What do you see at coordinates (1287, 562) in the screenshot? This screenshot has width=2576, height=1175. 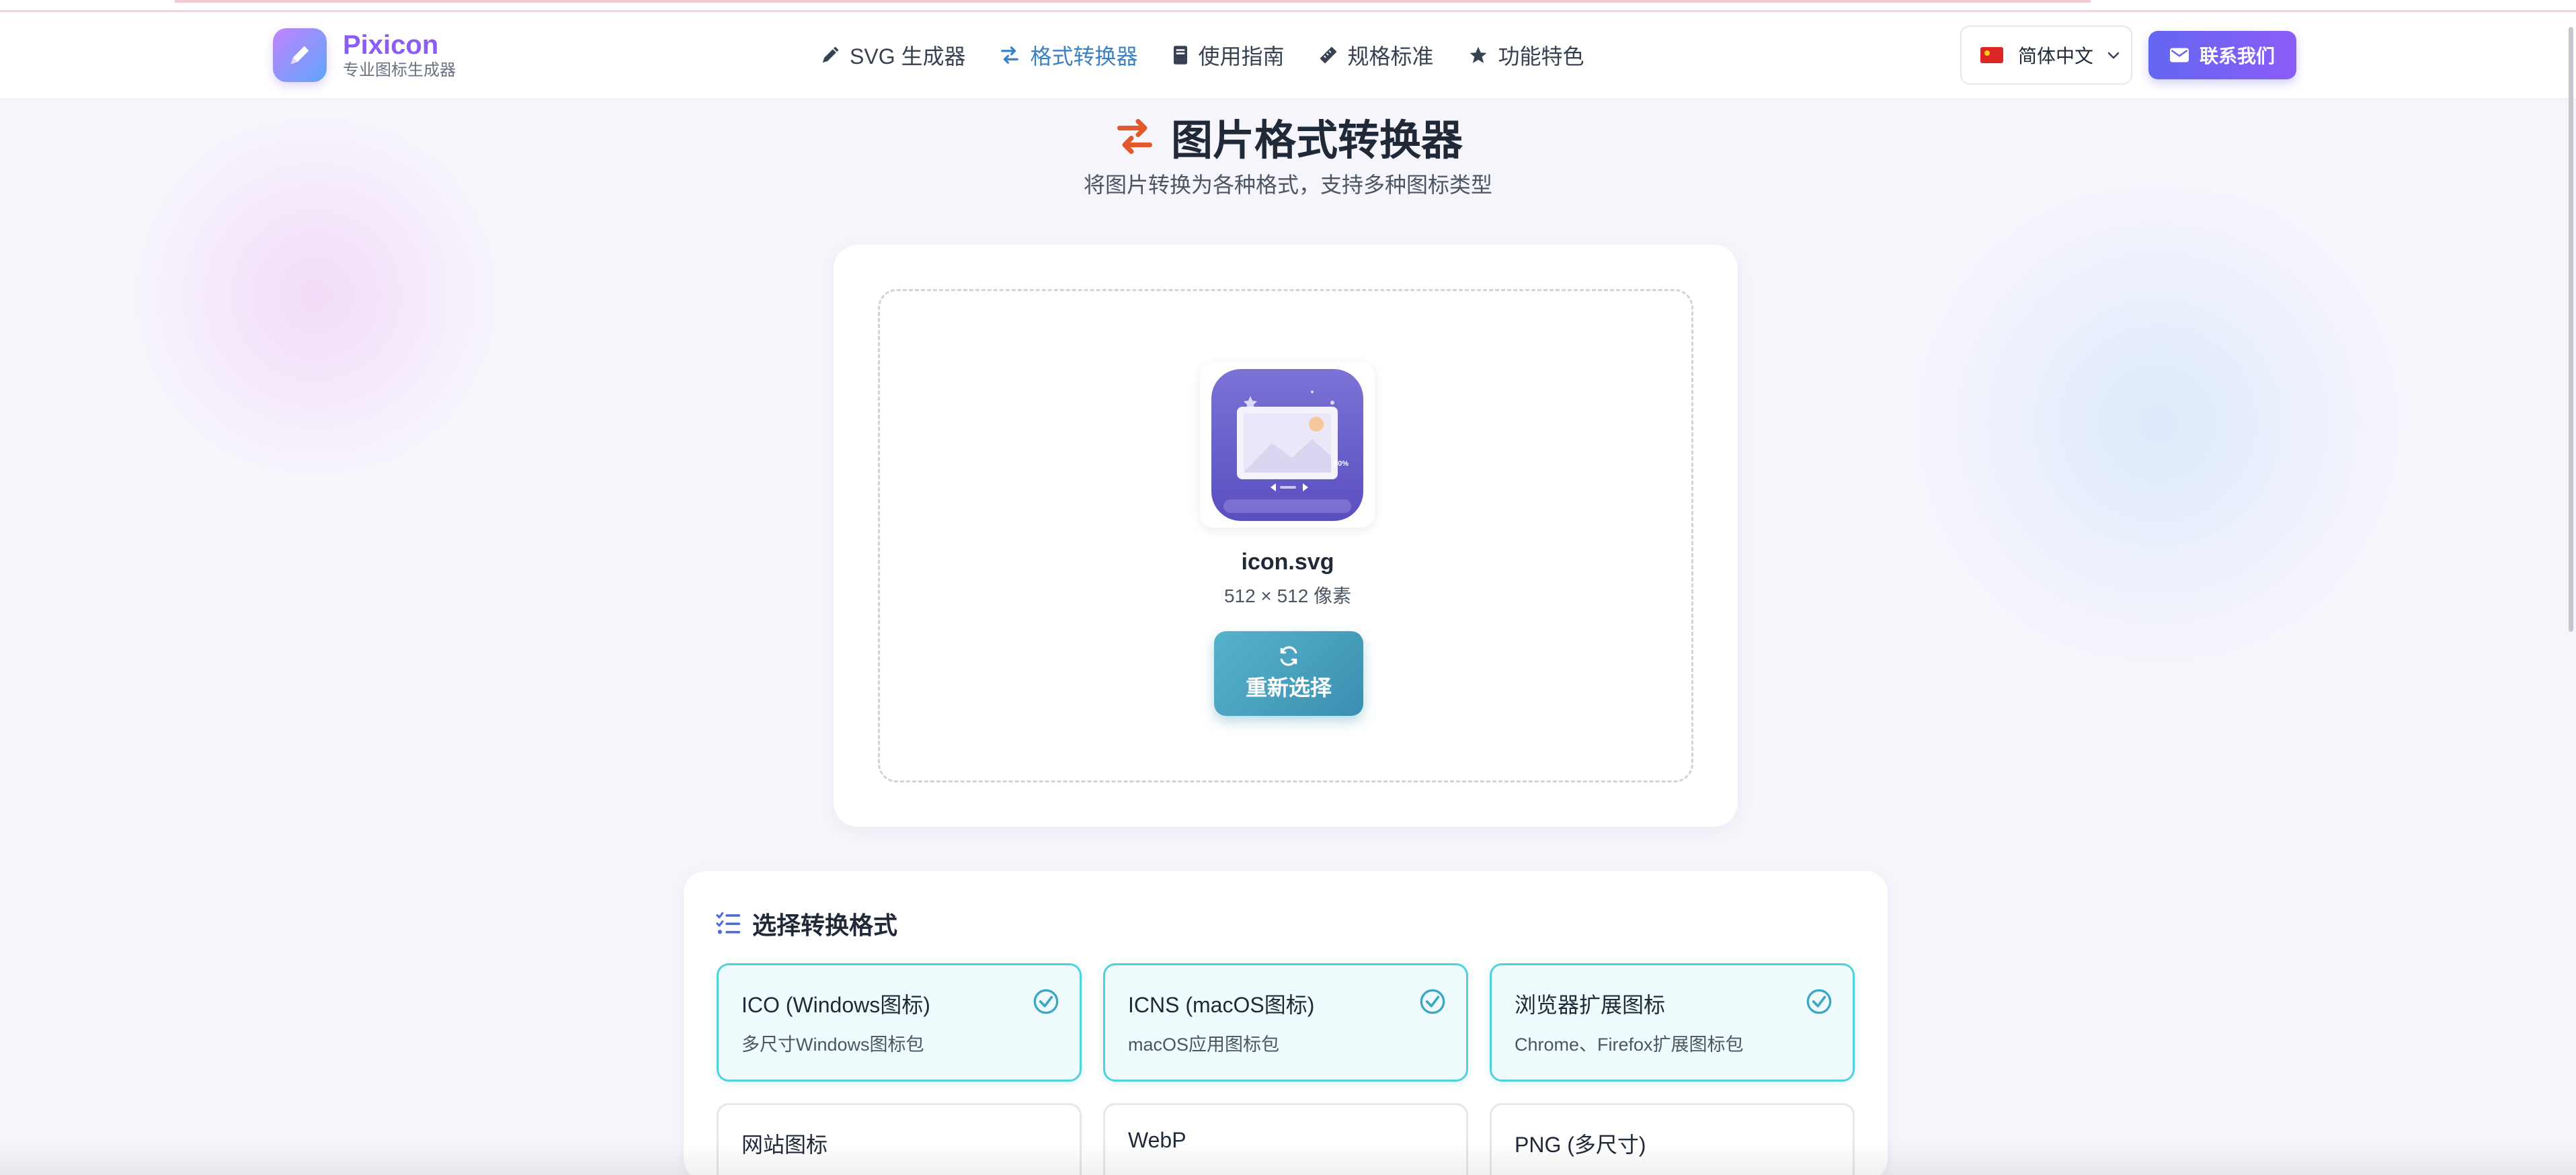 I see `file-name: icon.svg` at bounding box center [1287, 562].